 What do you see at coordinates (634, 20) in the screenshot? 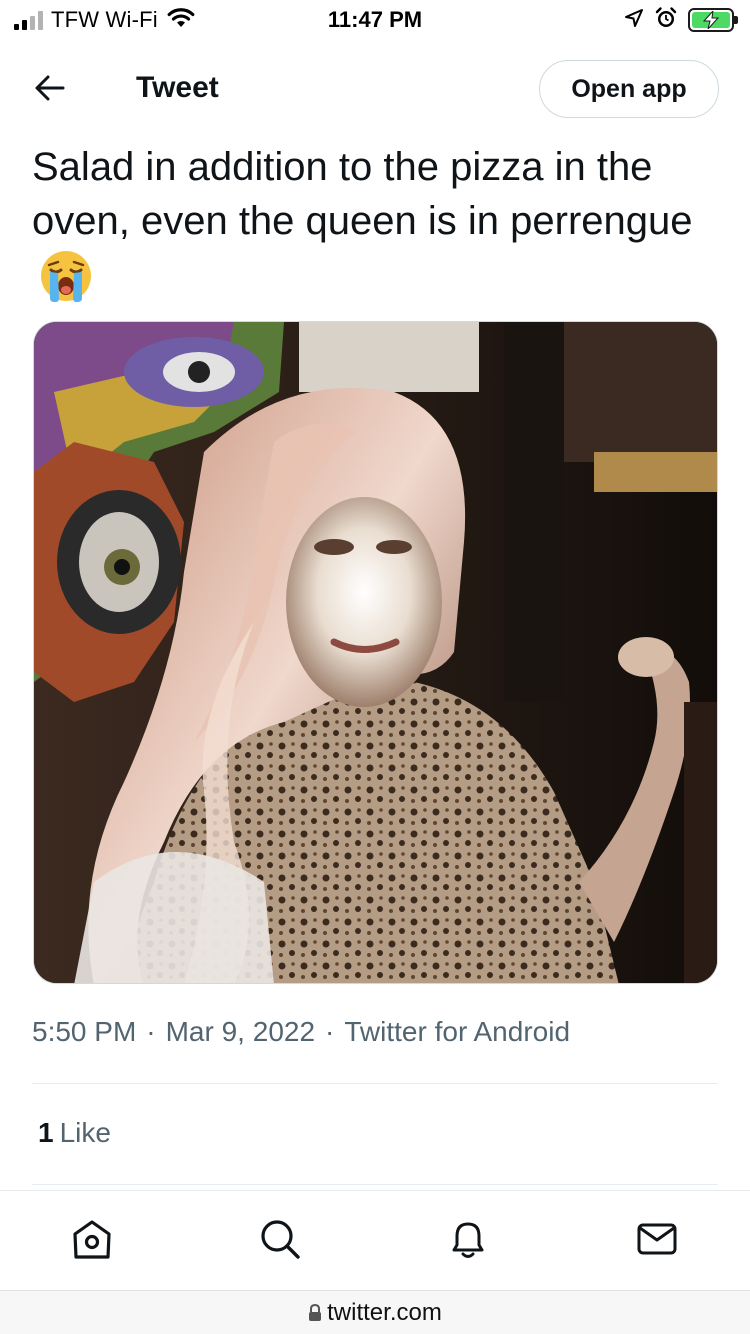
I see `location-arrow-icon` at bounding box center [634, 20].